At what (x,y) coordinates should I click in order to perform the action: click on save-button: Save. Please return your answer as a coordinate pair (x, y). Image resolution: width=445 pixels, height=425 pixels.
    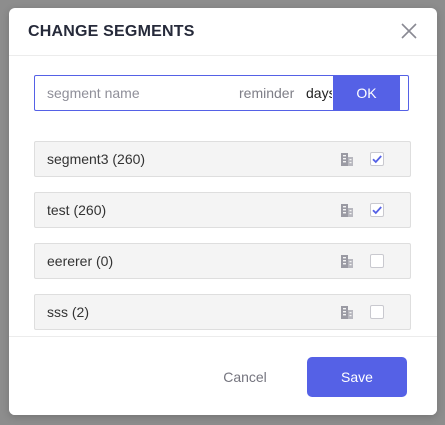
    Looking at the image, I should click on (357, 377).